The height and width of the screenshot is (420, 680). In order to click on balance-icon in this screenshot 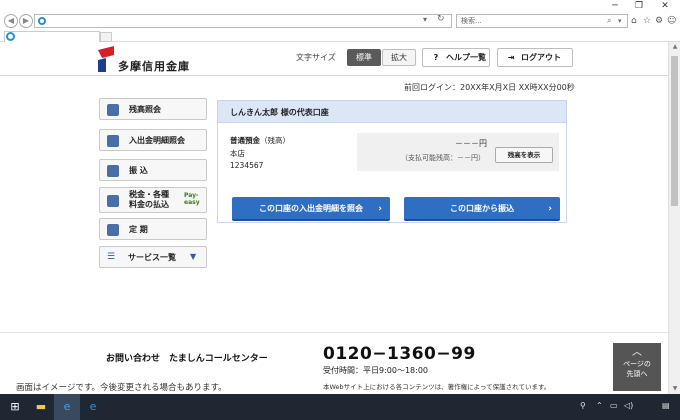, I will do `click(113, 110)`.